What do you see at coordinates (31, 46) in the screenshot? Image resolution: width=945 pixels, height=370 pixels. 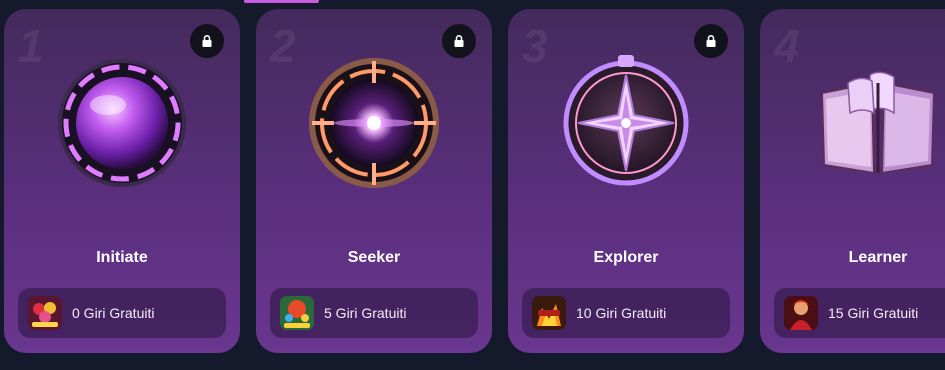 I see `card-number: 1` at bounding box center [31, 46].